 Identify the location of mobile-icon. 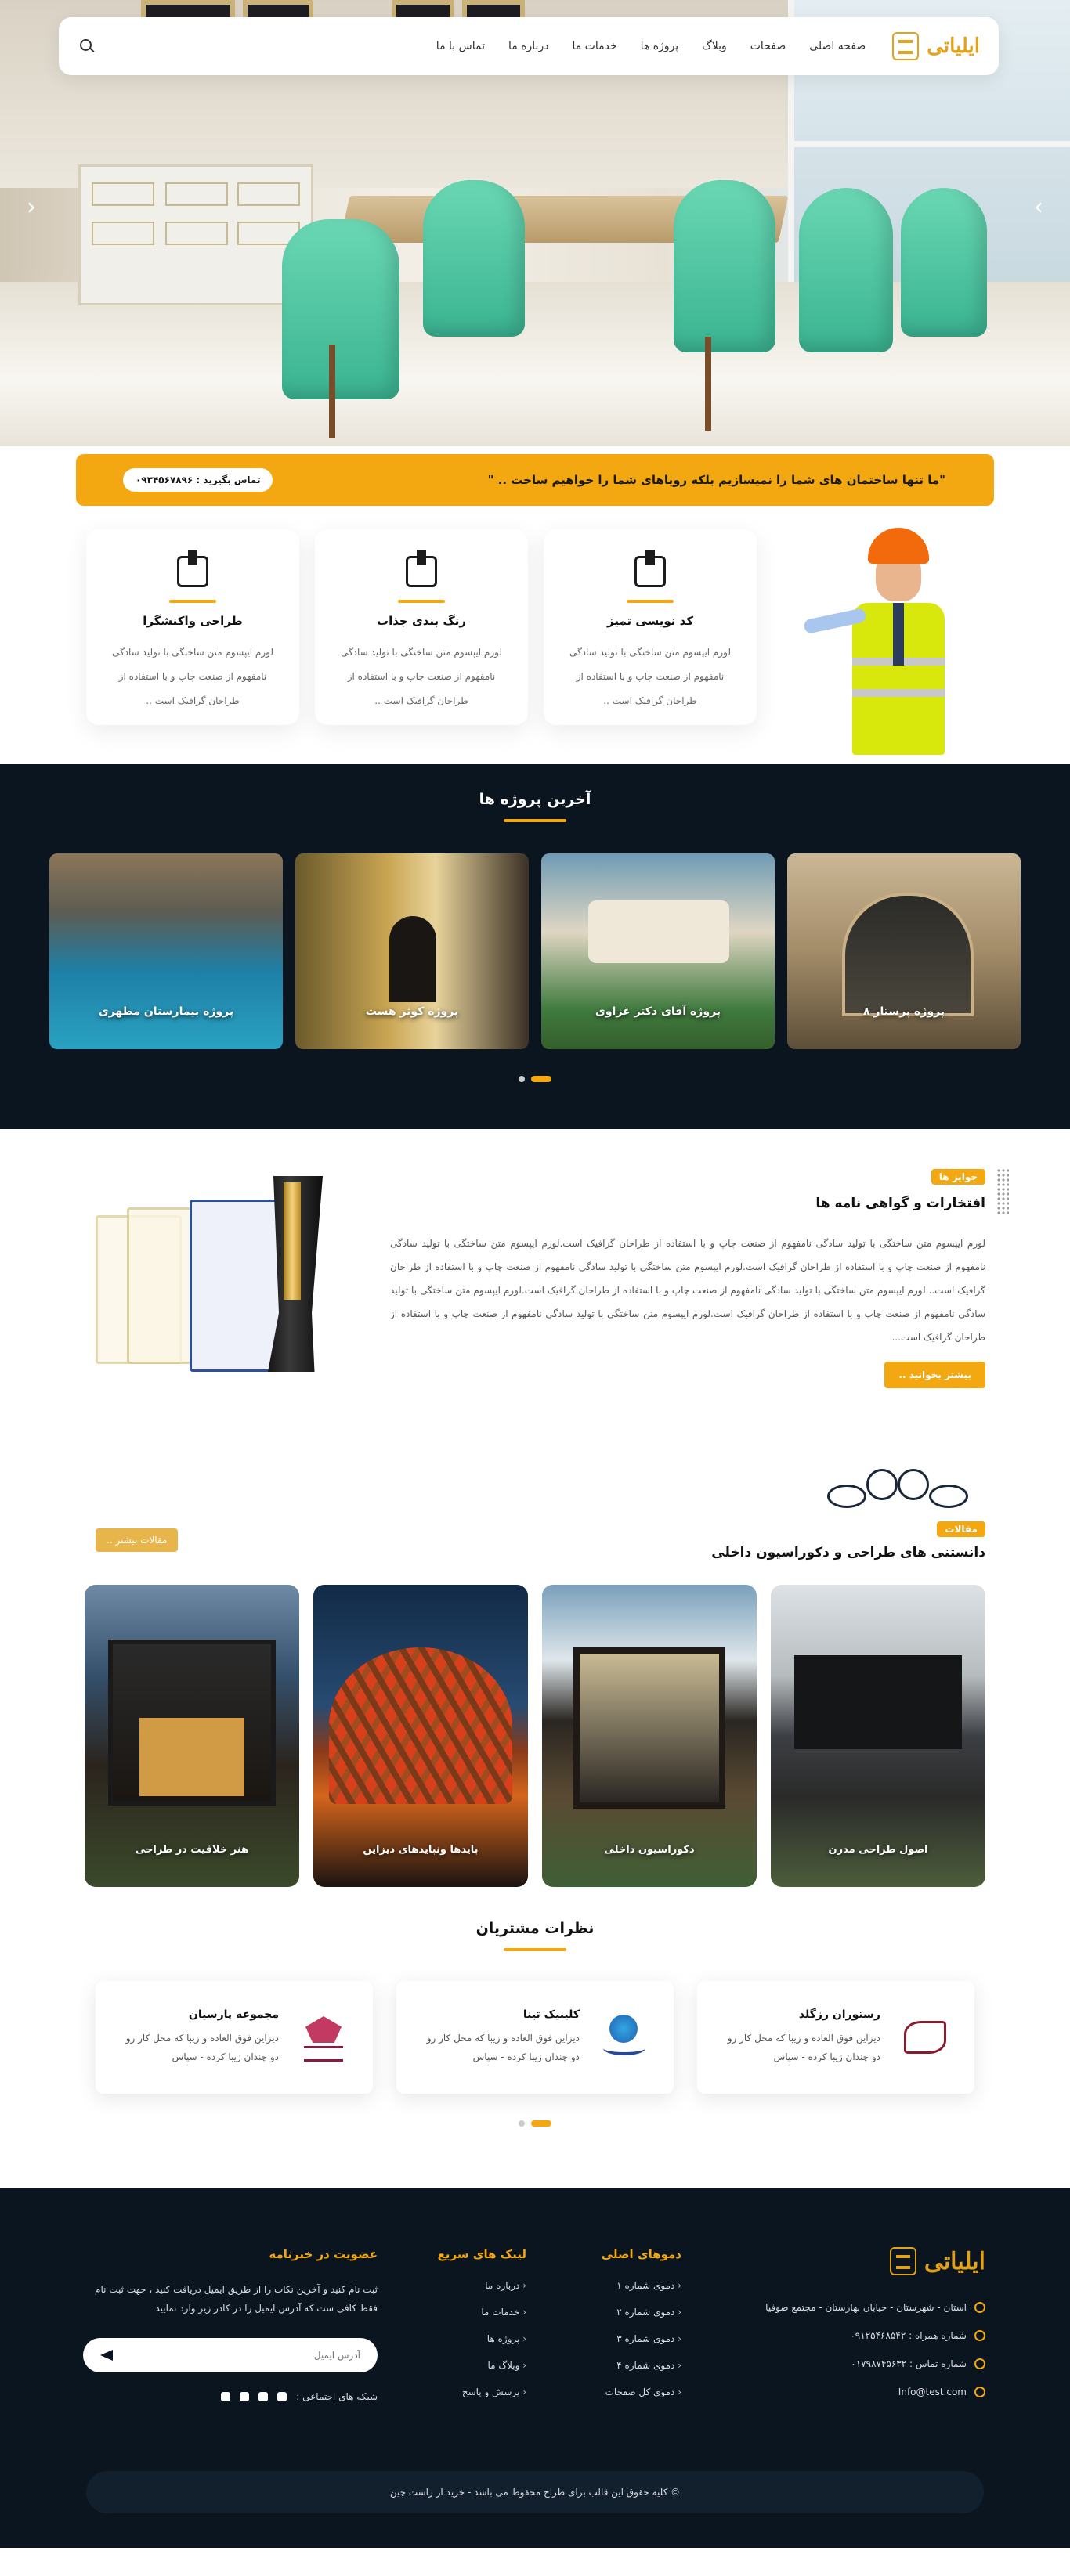
(979, 2335).